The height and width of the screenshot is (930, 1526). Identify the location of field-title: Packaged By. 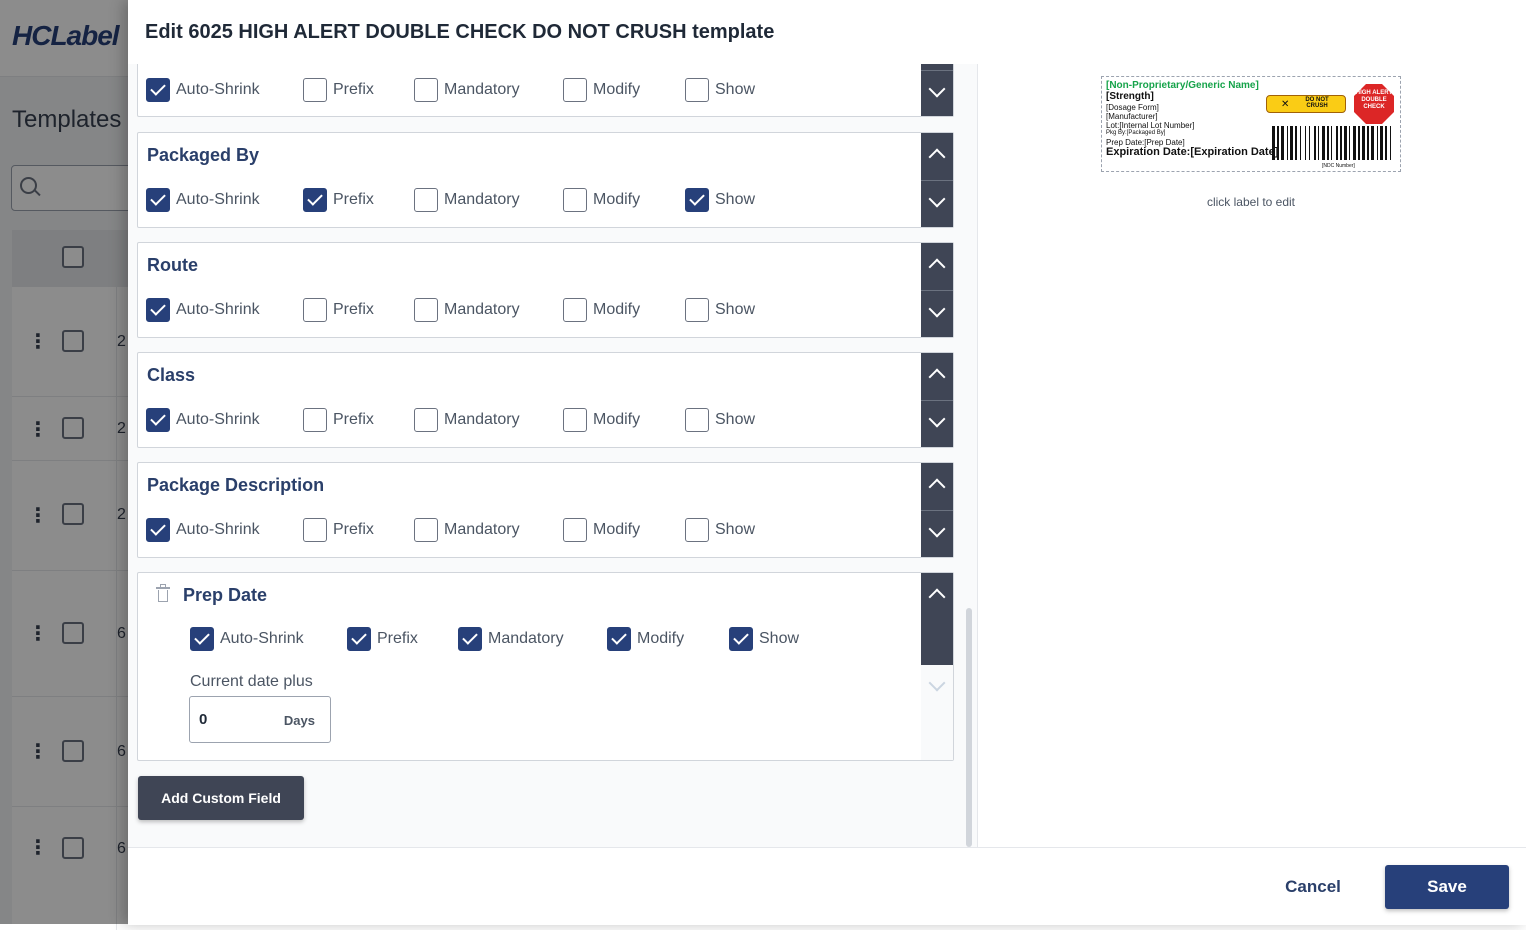
(203, 155).